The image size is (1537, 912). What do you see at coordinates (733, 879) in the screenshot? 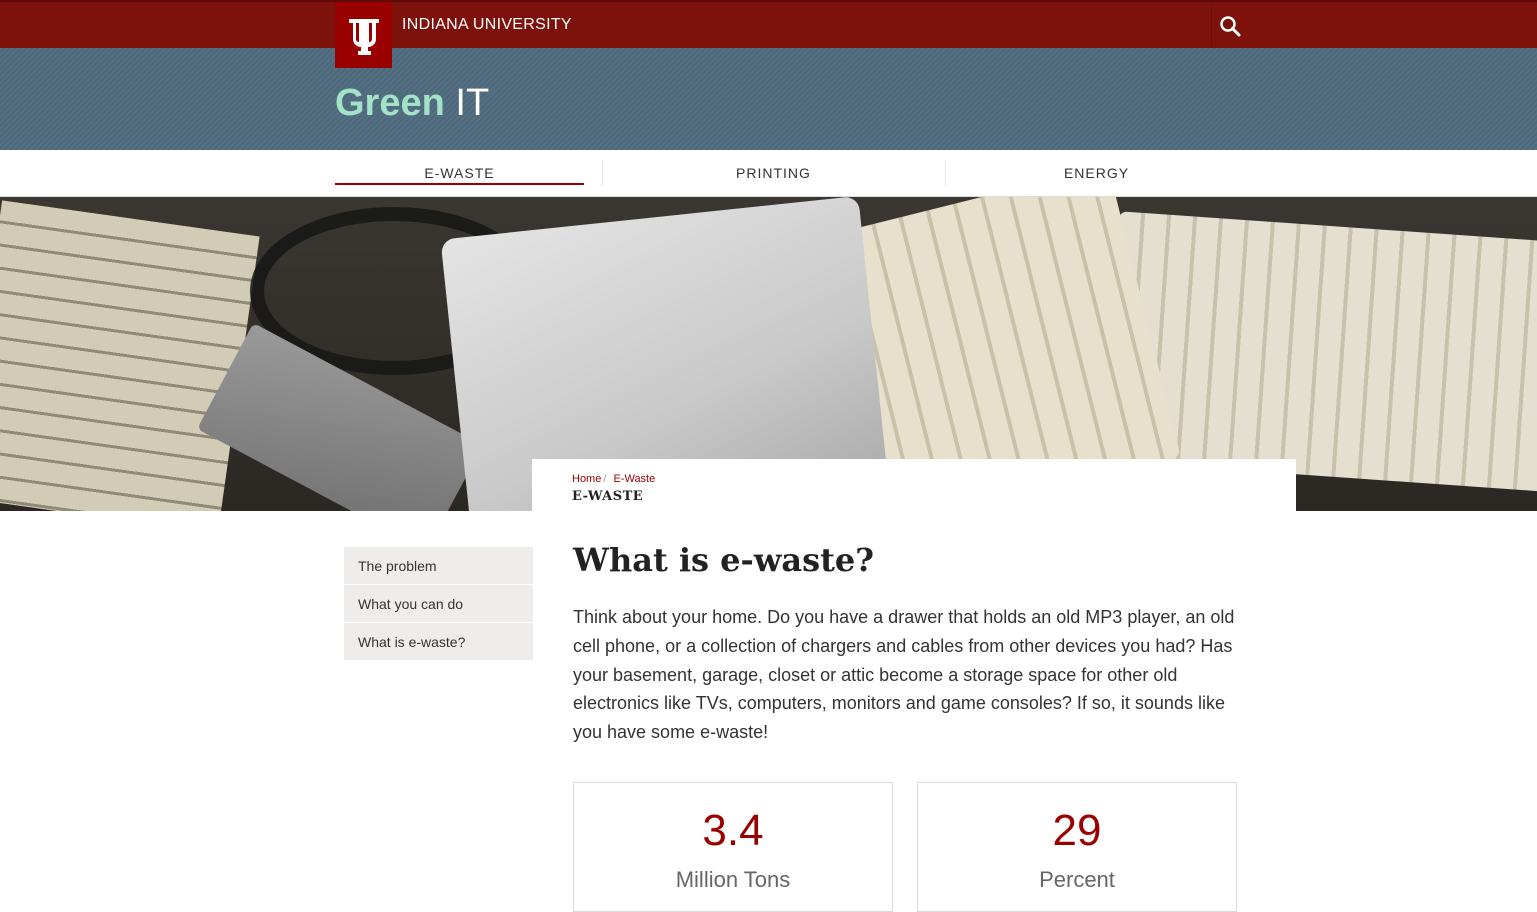
I see `stat-unit: Million Tons` at bounding box center [733, 879].